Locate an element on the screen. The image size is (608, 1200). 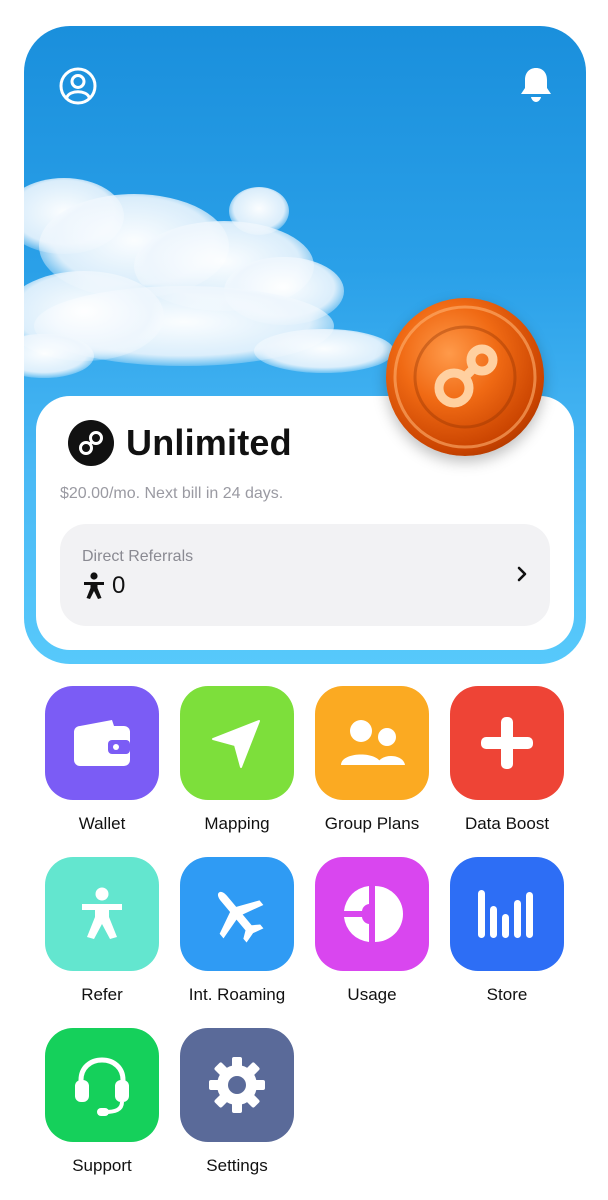
chevron-right-icon is located at coordinates (522, 574).